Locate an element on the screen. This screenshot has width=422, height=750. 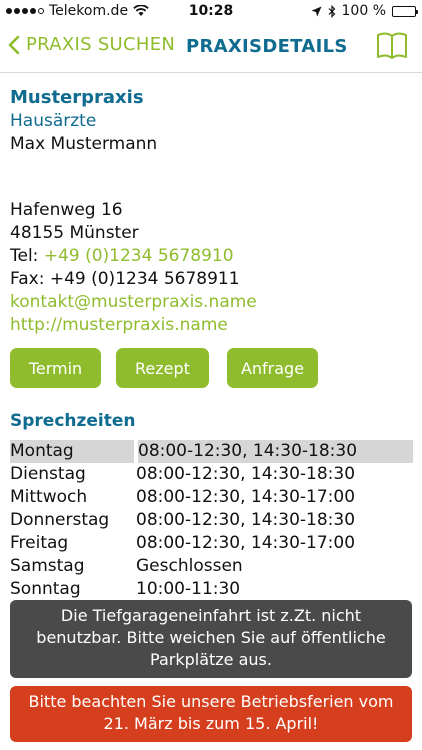
chevron-left-icon is located at coordinates (14, 44).